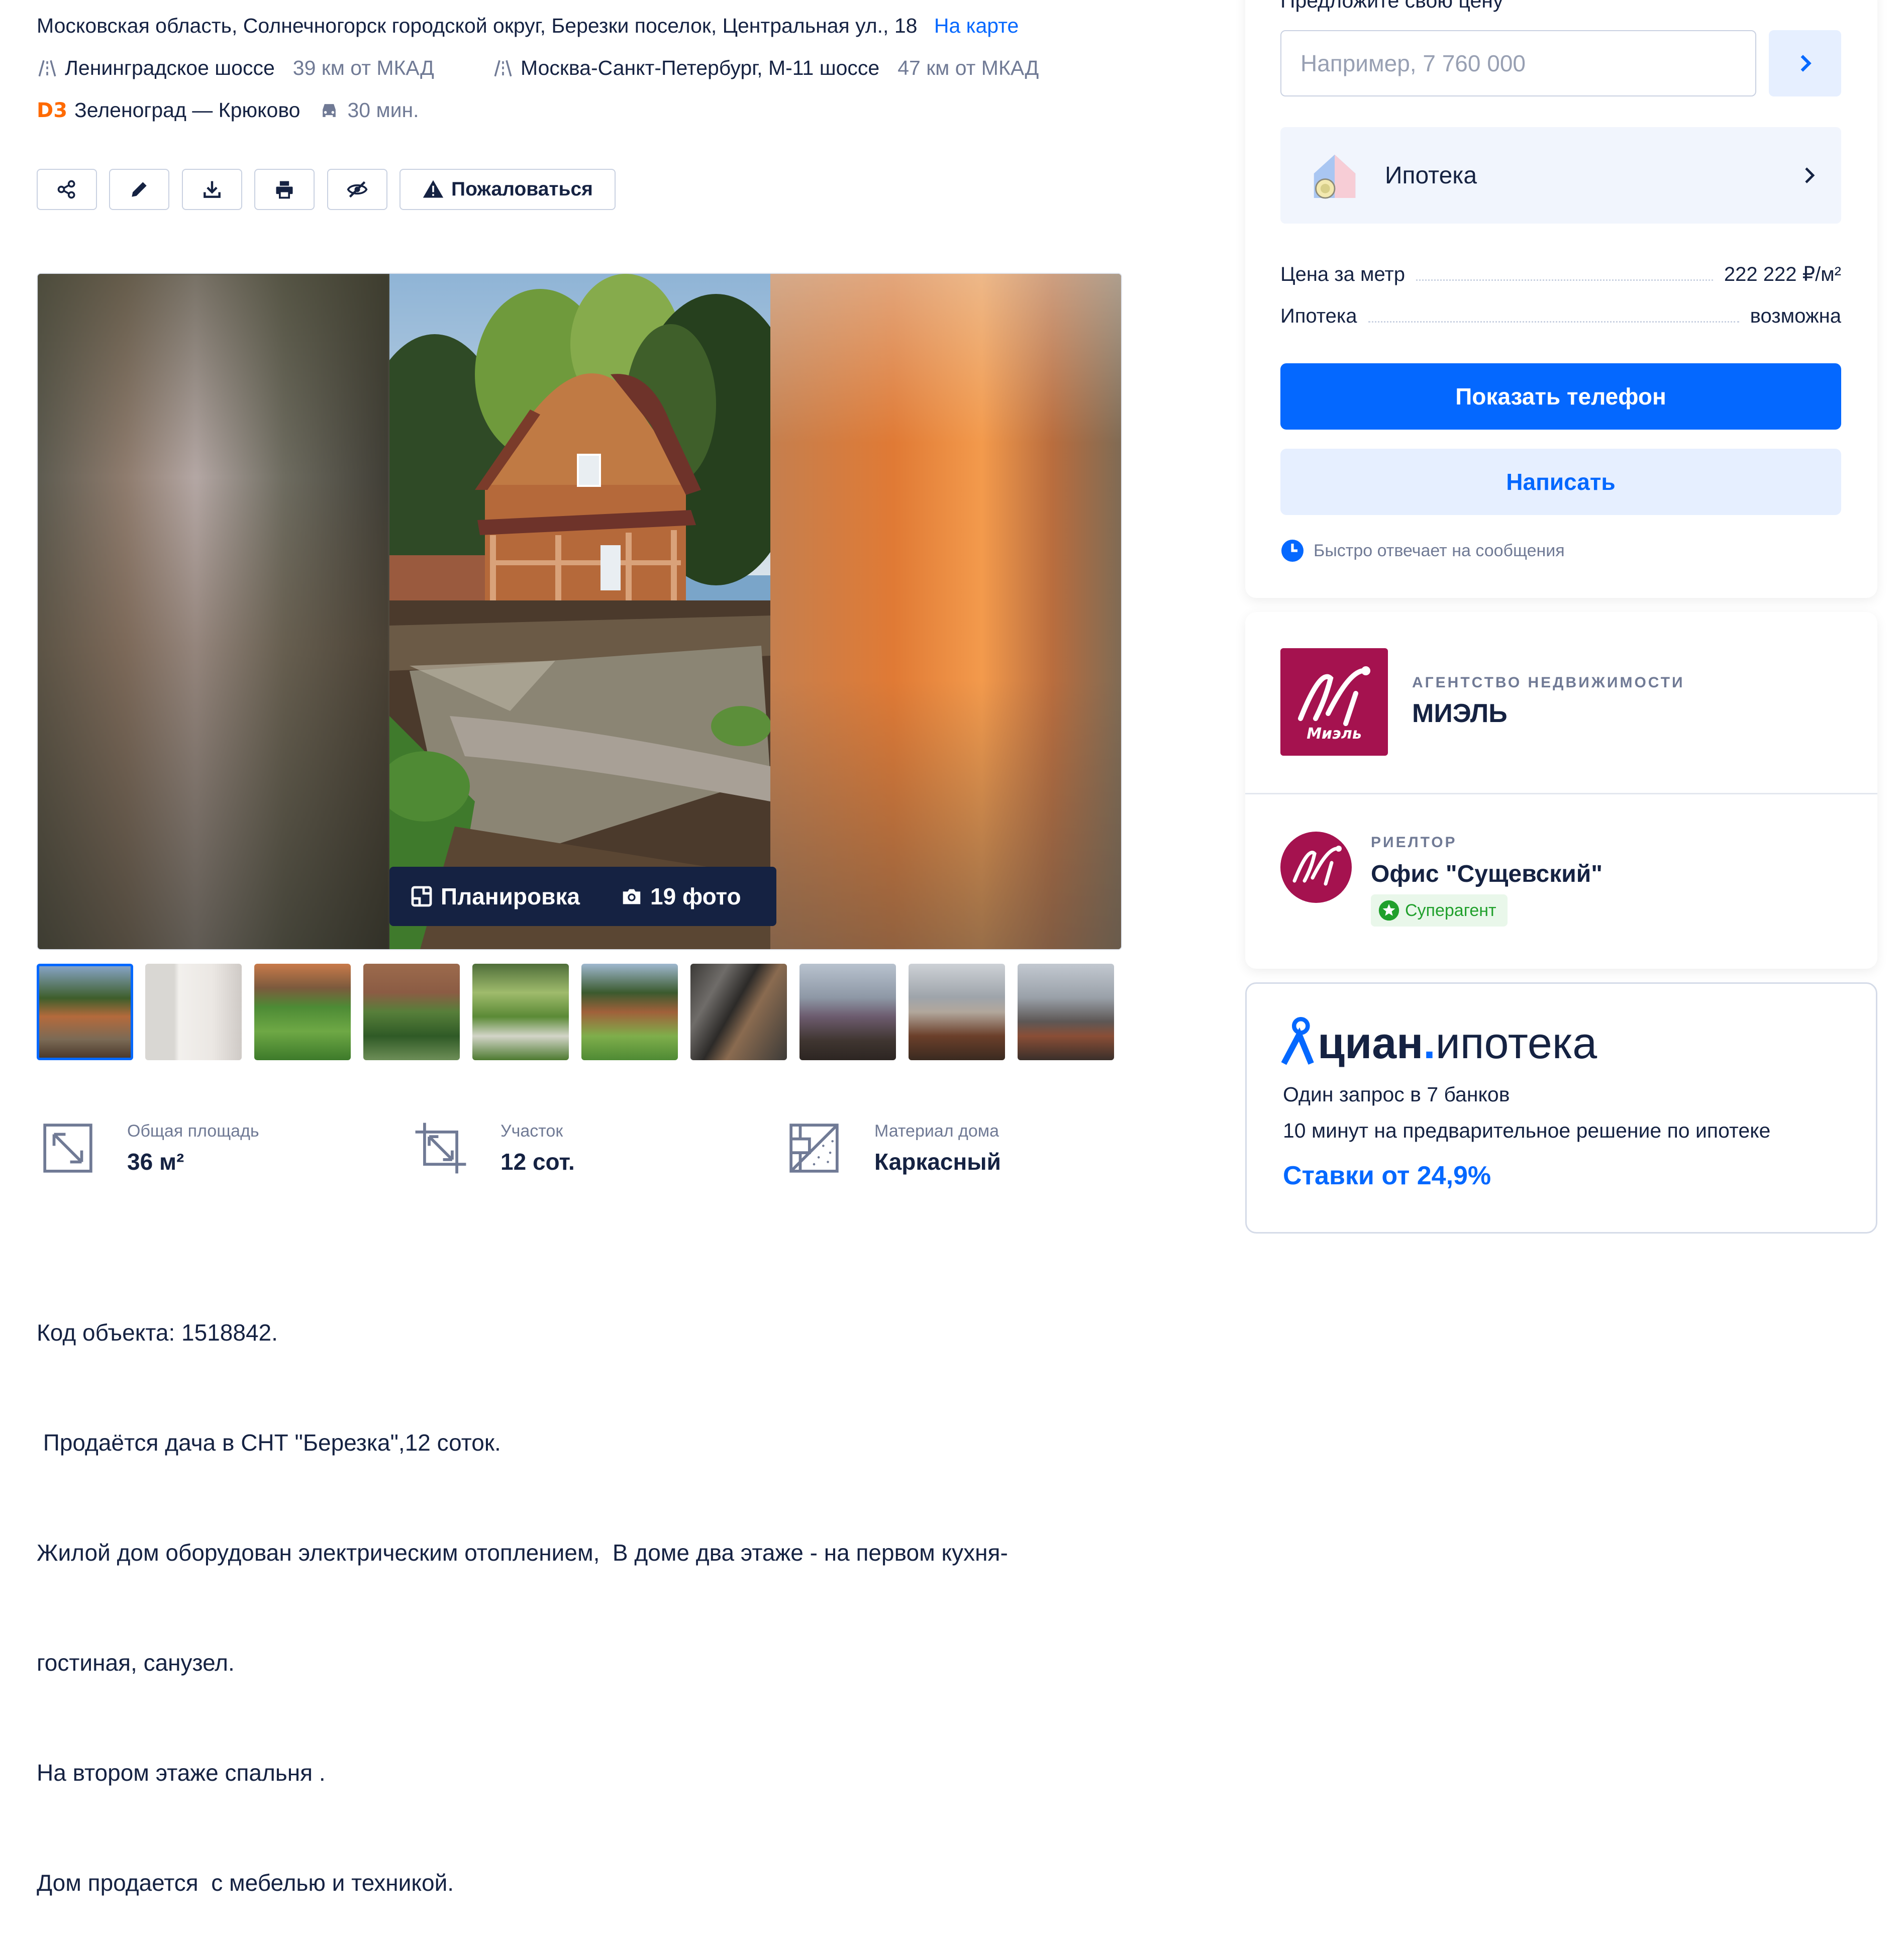 Image resolution: width=1904 pixels, height=1938 pixels. What do you see at coordinates (1396, 1094) in the screenshot?
I see `cian-mortgage-line: Один запрос в 7 банков` at bounding box center [1396, 1094].